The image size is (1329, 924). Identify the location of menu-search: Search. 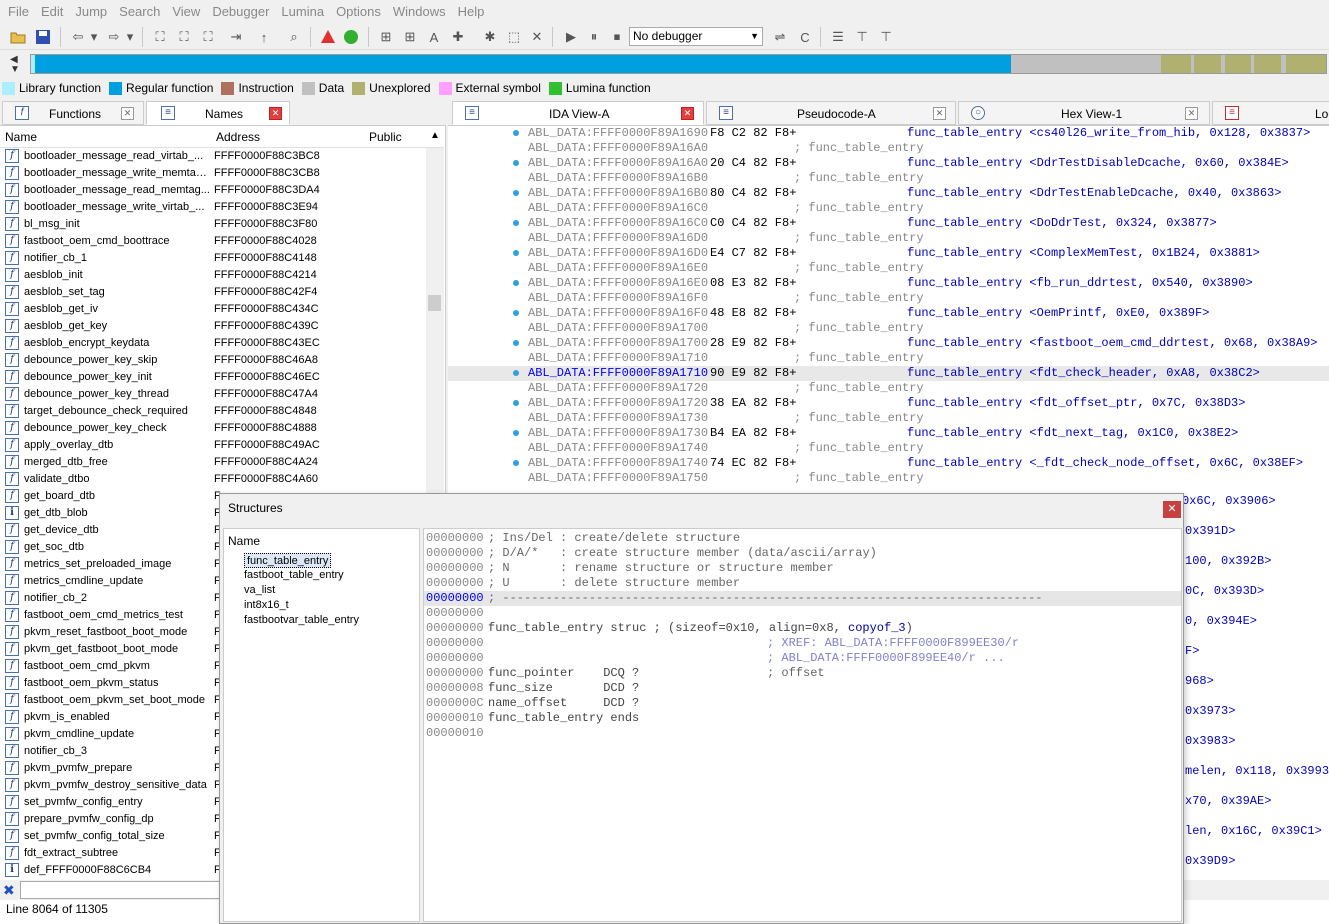
(139, 12).